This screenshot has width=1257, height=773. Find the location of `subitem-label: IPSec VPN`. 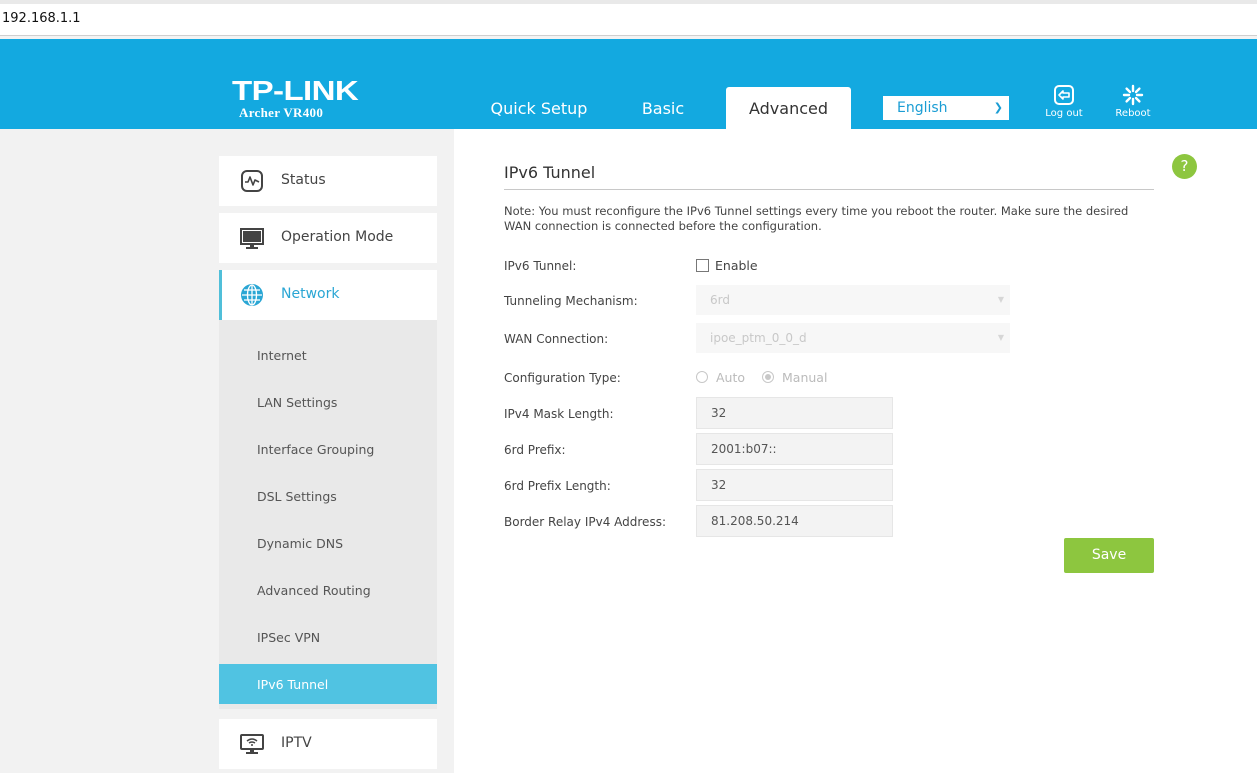

subitem-label: IPSec VPN is located at coordinates (289, 637).